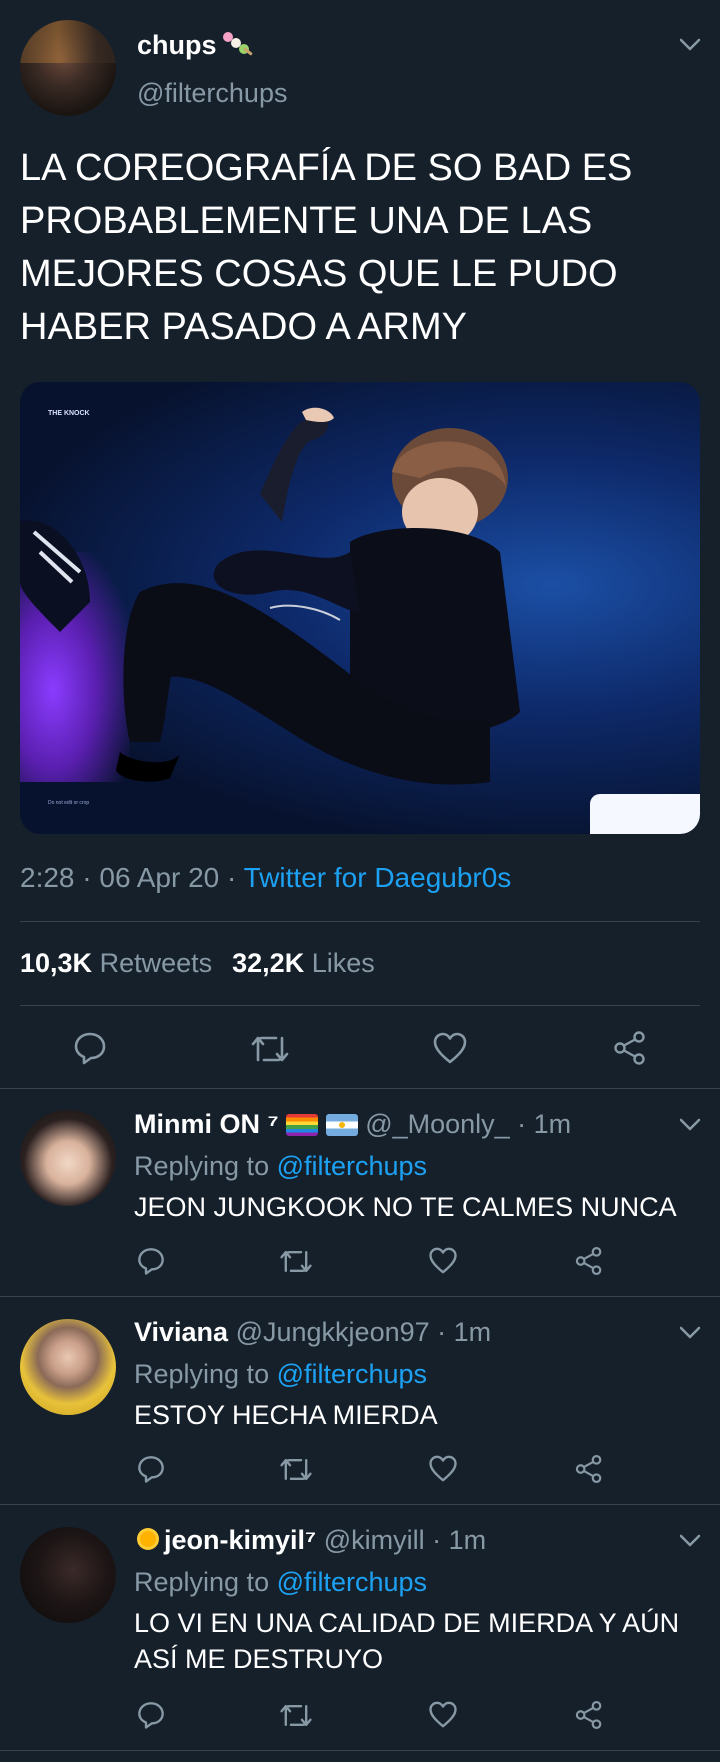  I want to click on author-name: Viviana, so click(181, 1332).